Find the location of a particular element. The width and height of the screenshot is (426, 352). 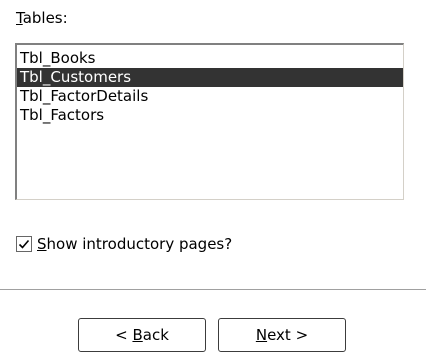

footer-separator is located at coordinates (213, 289).